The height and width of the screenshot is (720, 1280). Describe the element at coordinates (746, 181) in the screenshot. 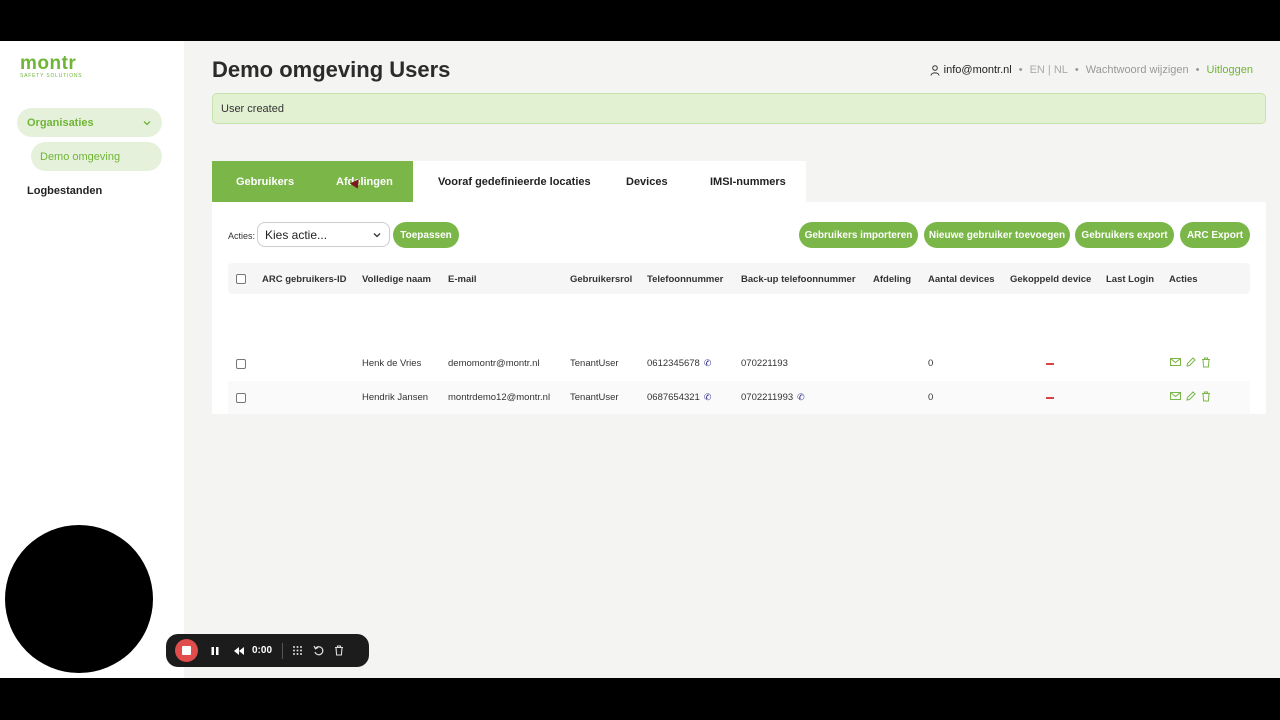

I see `tab-imsi-nummers: IMSI-nummers` at that location.